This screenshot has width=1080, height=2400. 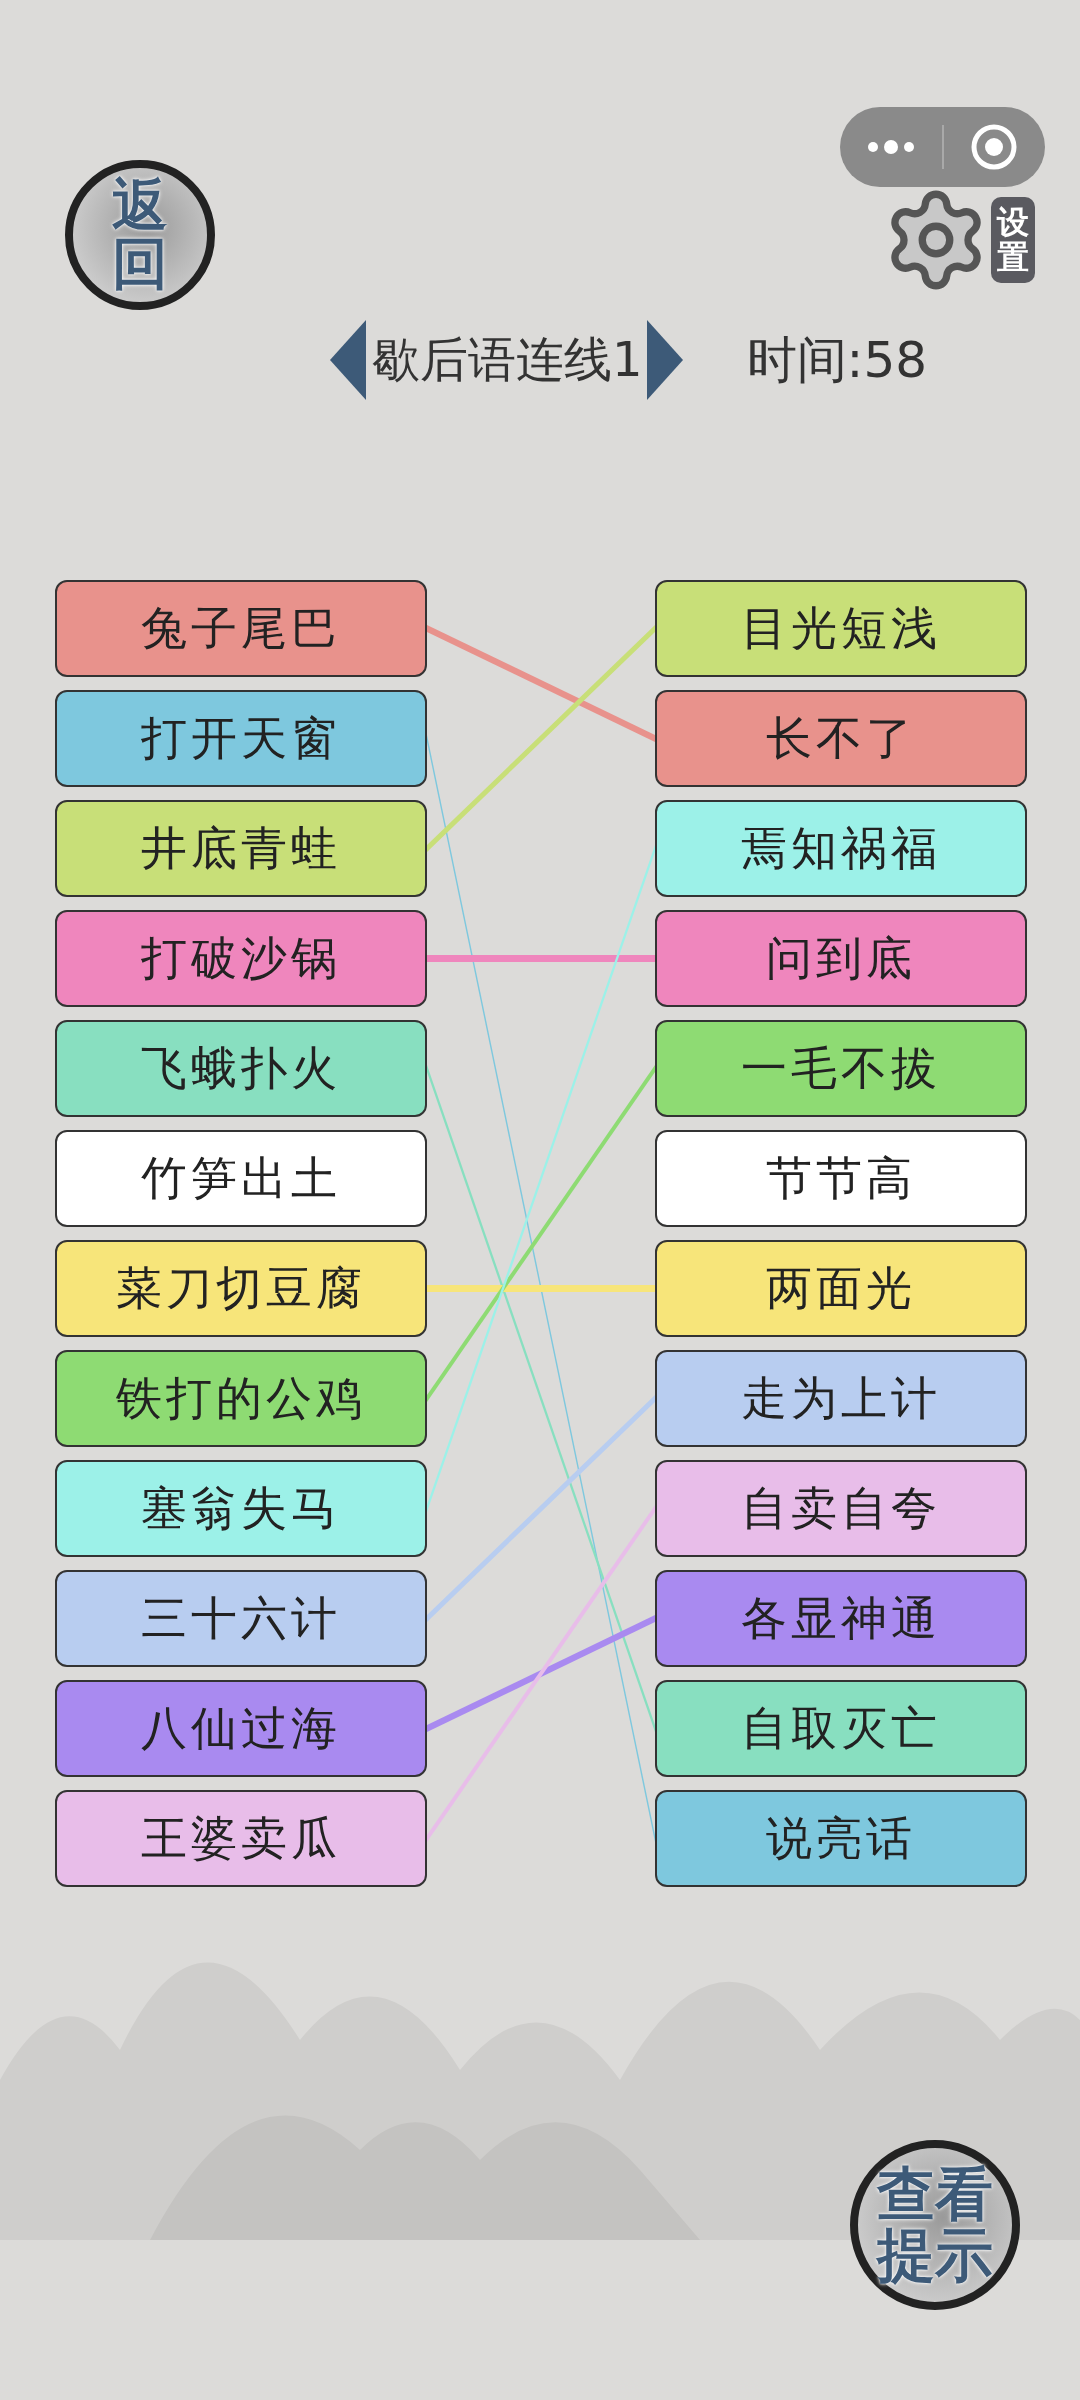 I want to click on phrase-card: 八仙过海, so click(x=241, y=1728).